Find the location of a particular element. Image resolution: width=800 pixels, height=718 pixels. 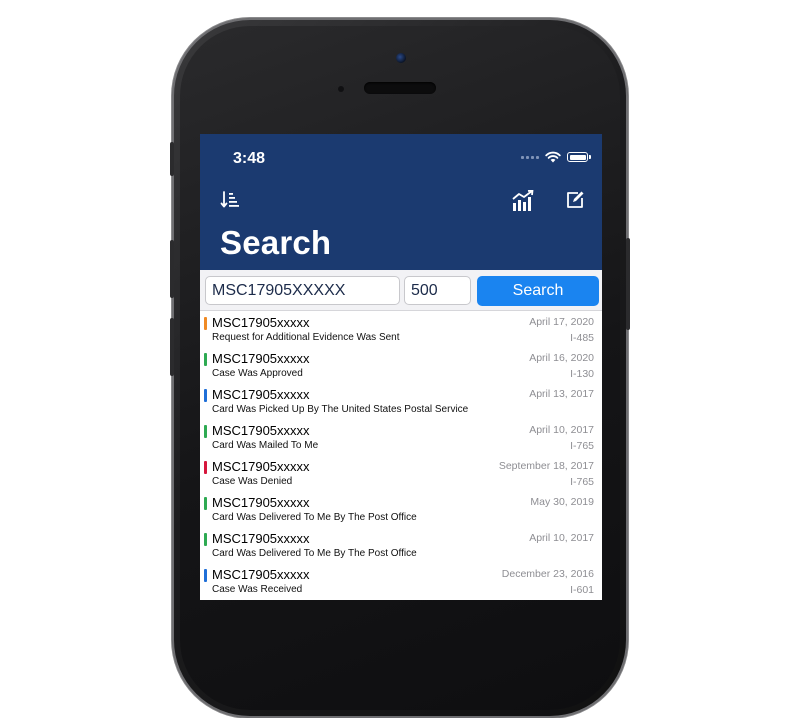

battery-icon is located at coordinates (579, 157).